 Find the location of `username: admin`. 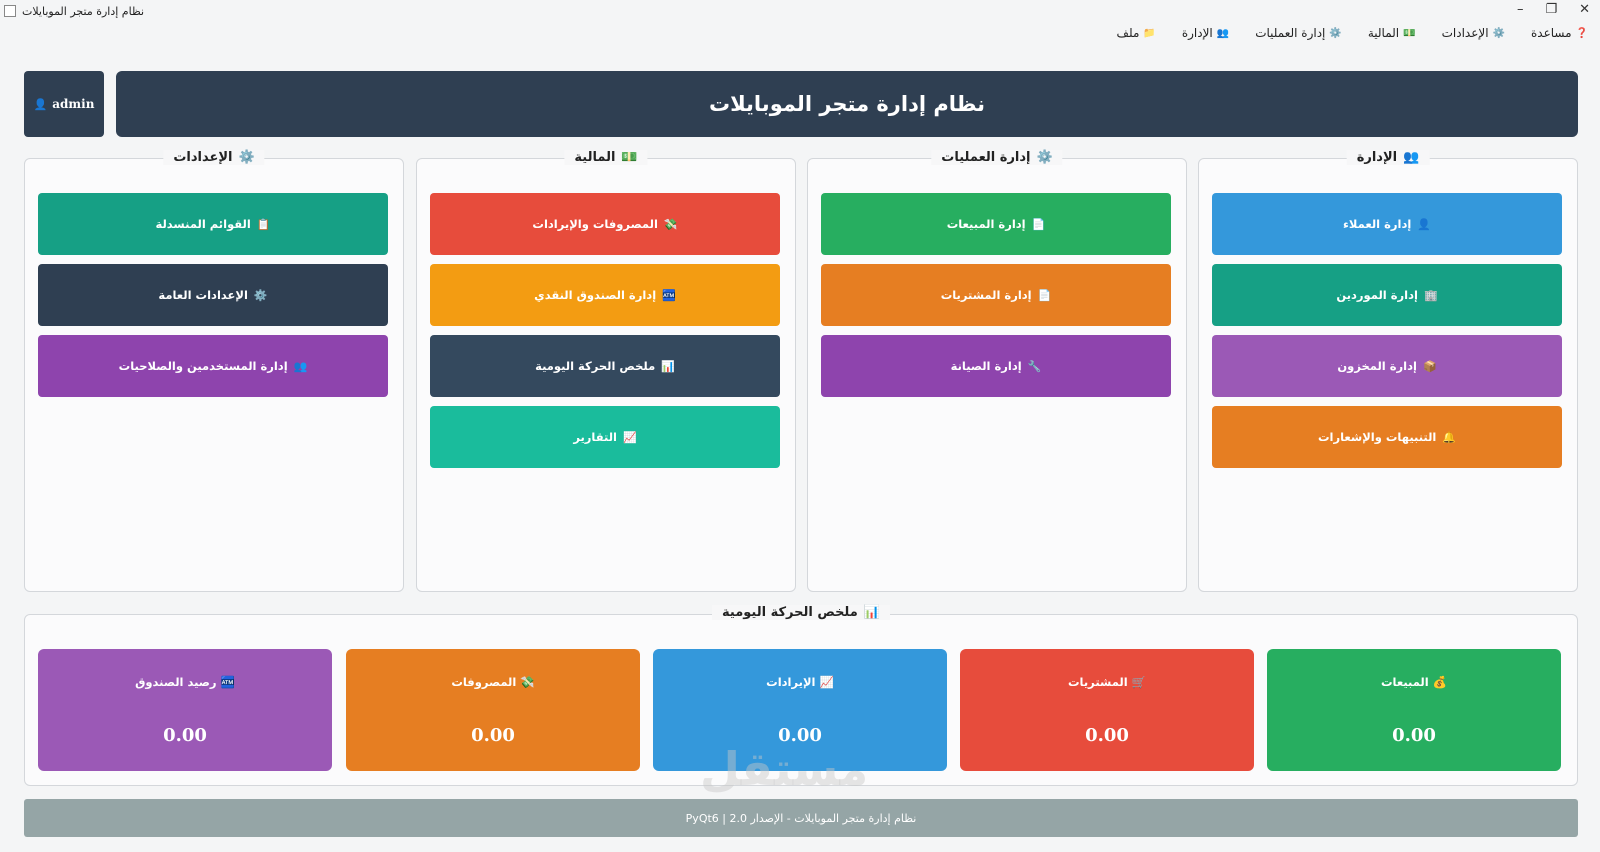

username: admin is located at coordinates (73, 104).